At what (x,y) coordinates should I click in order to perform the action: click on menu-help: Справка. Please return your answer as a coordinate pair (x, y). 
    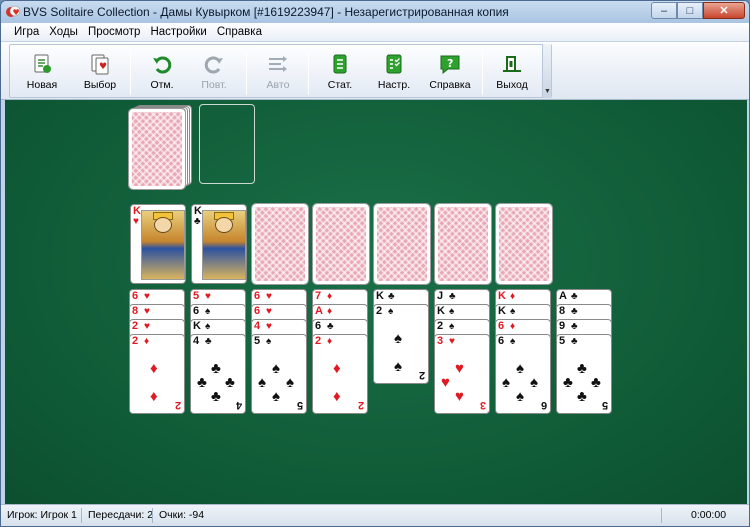
    Looking at the image, I should click on (239, 32).